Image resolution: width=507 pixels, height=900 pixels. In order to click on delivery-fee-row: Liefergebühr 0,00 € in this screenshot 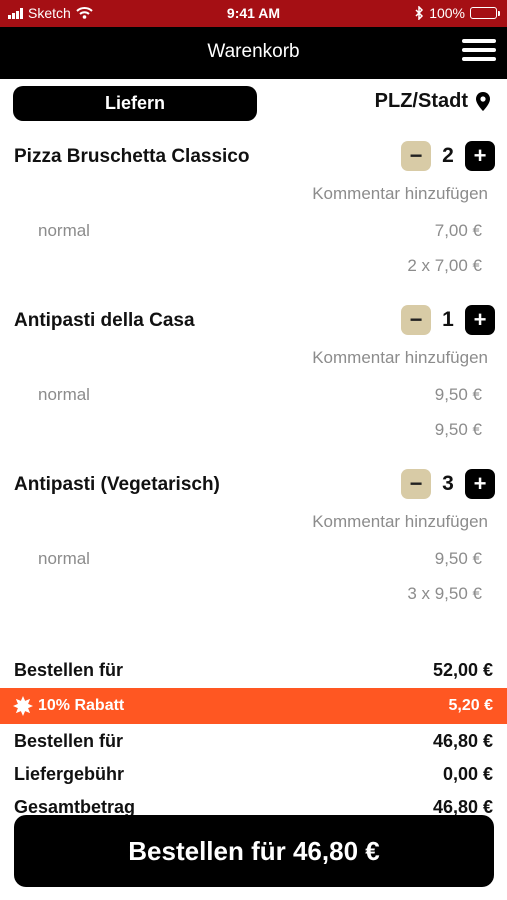, I will do `click(253, 775)`.